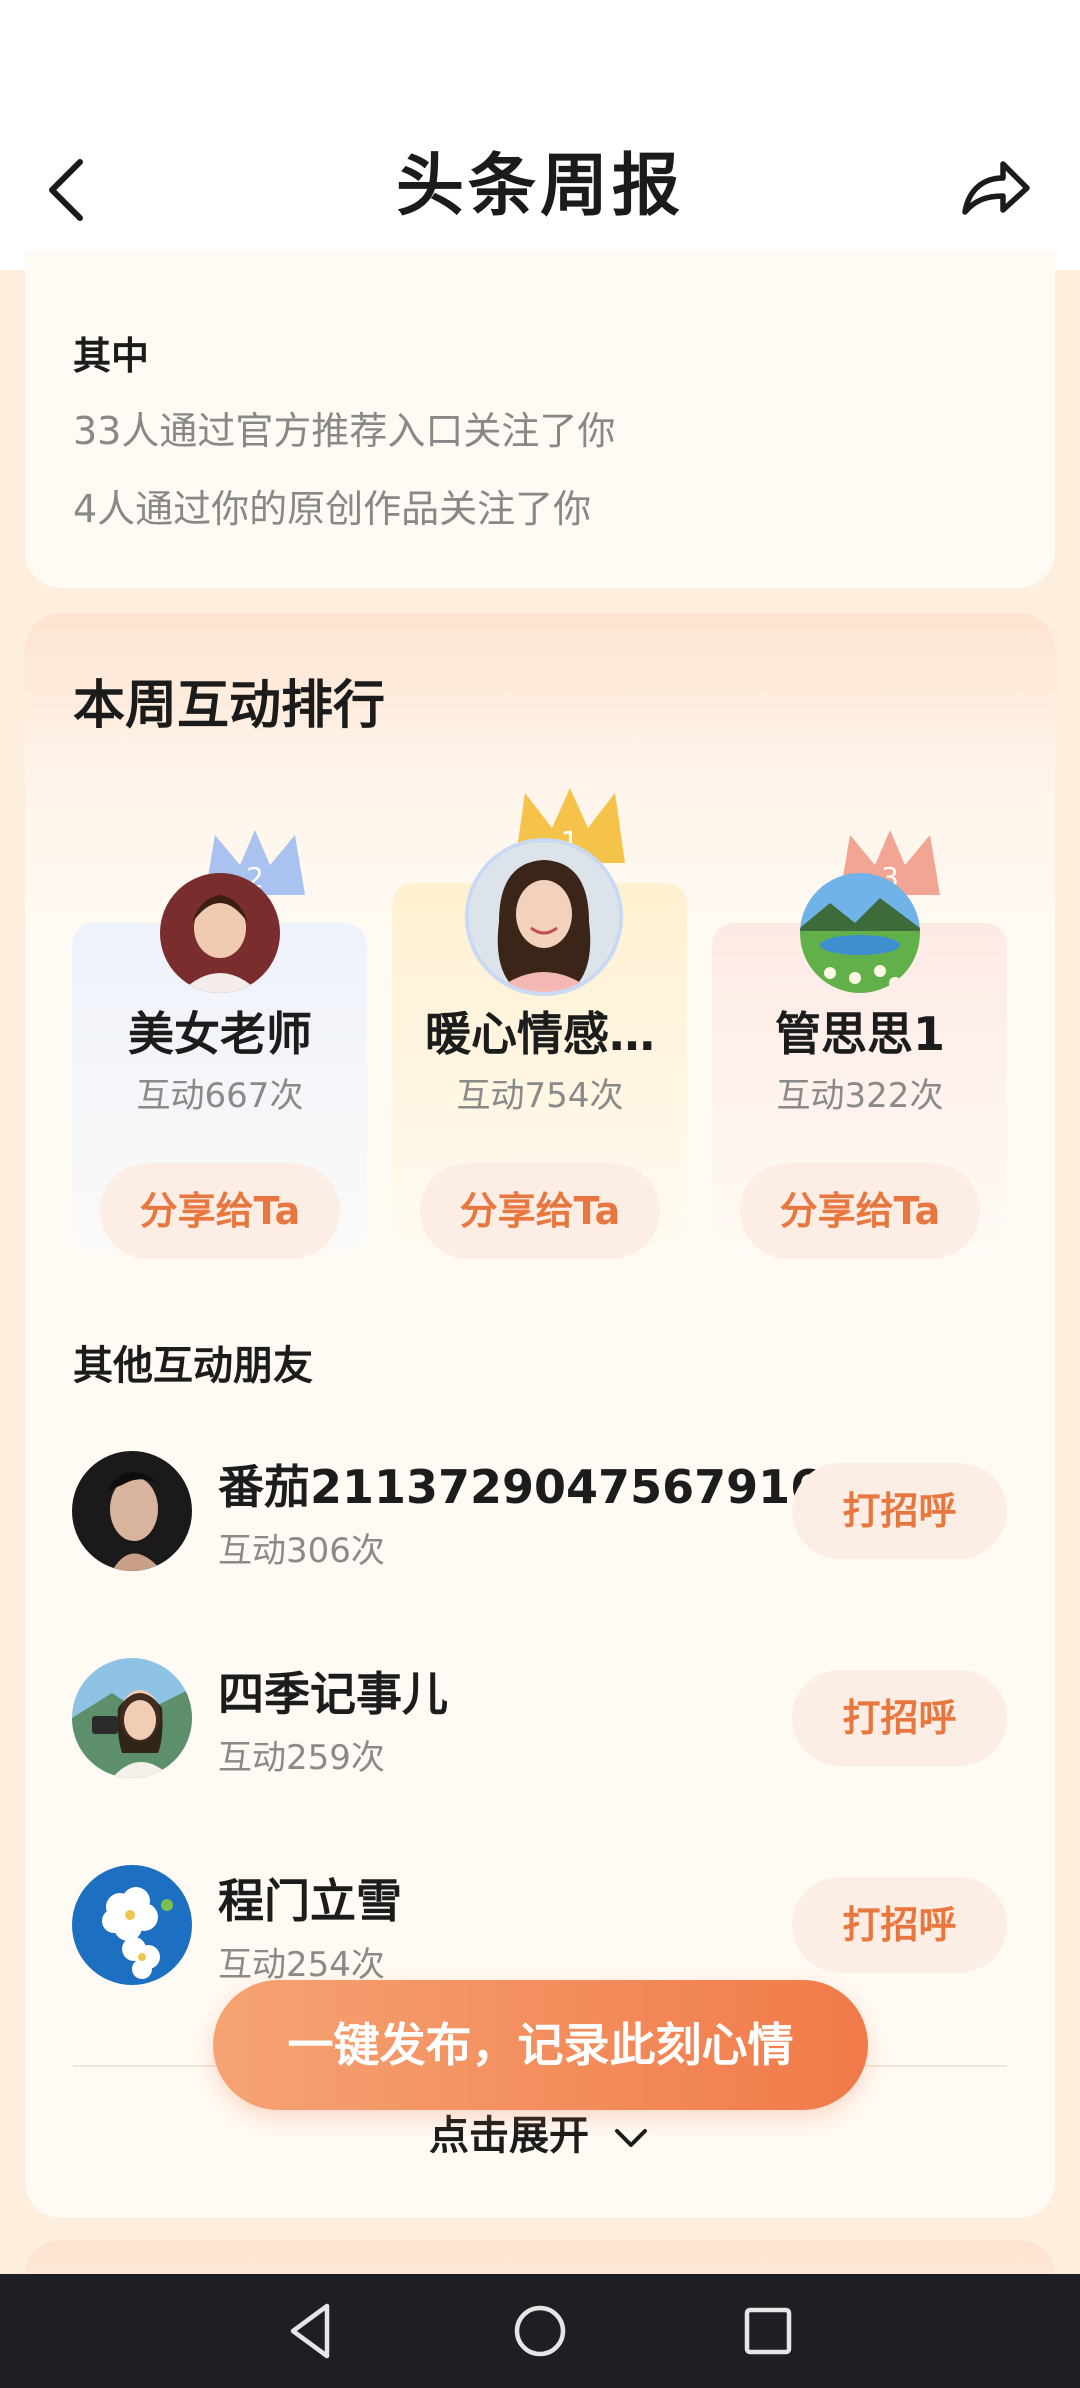  What do you see at coordinates (301, 1551) in the screenshot?
I see `interaction-count: 互动306次` at bounding box center [301, 1551].